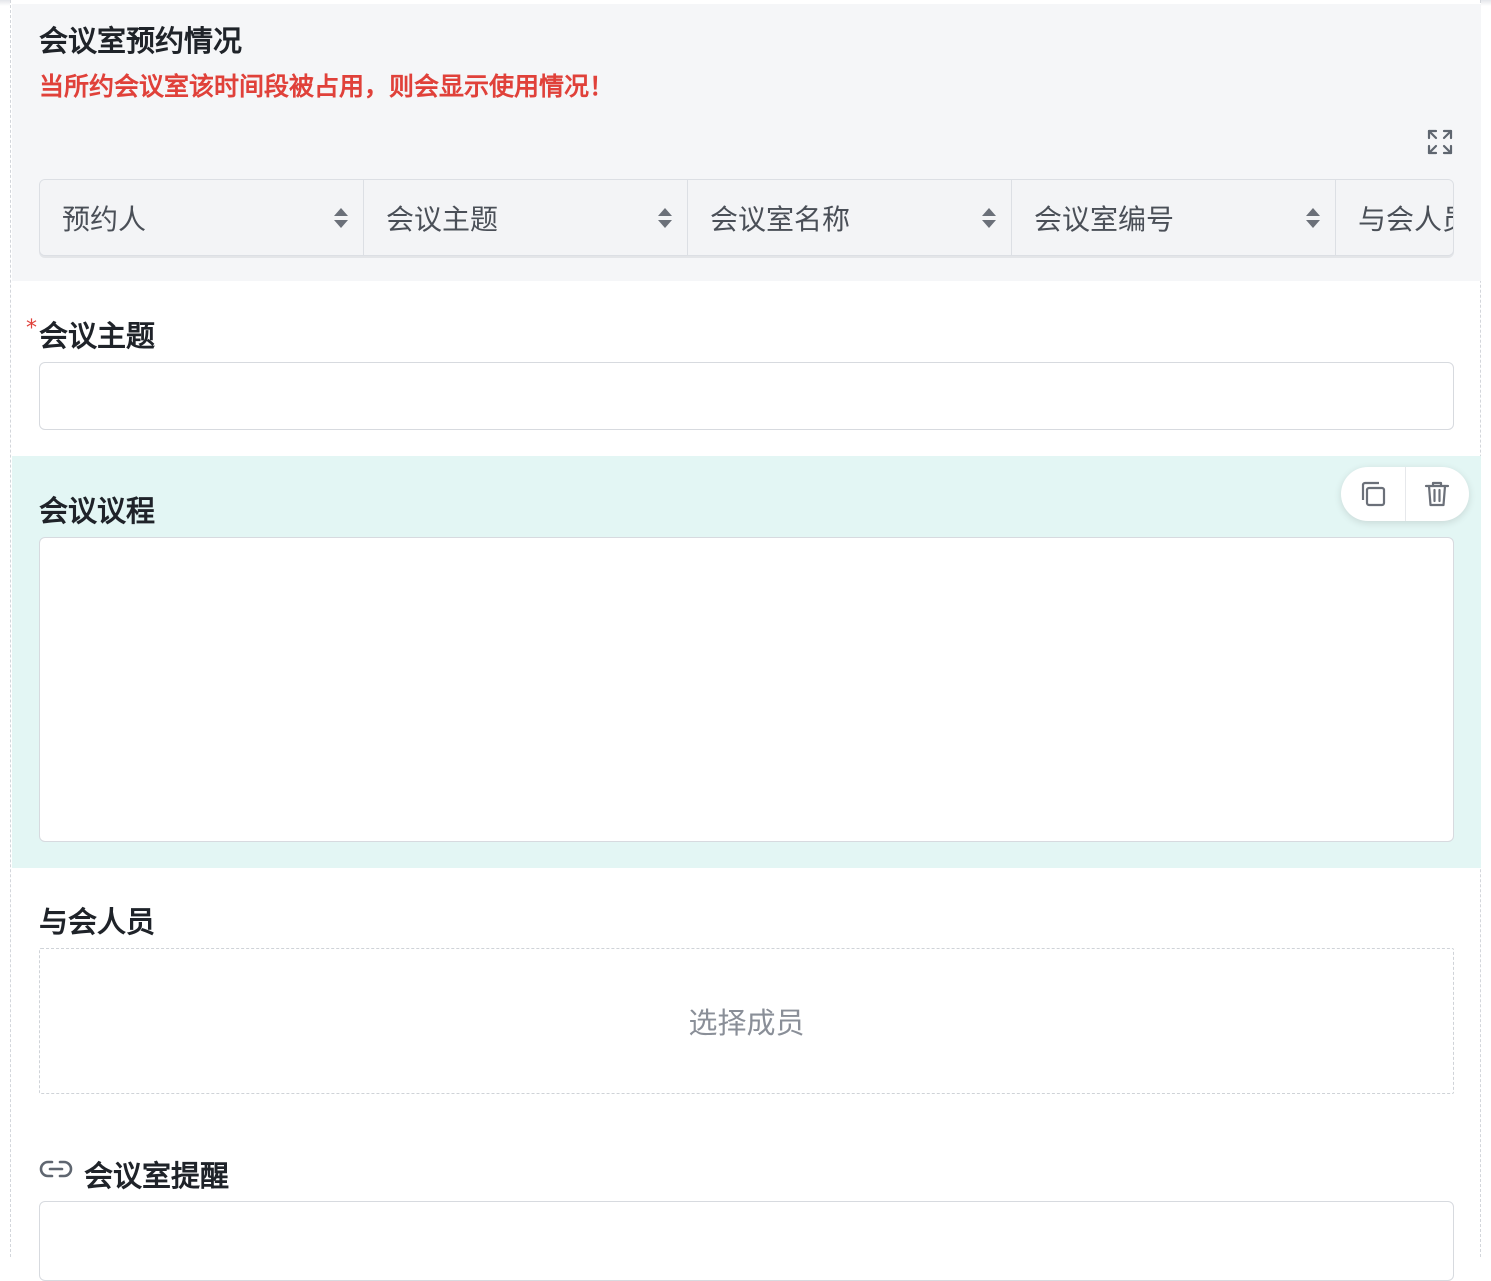 This screenshot has height=1281, width=1491. I want to click on column-label: 会议室名称, so click(780, 219).